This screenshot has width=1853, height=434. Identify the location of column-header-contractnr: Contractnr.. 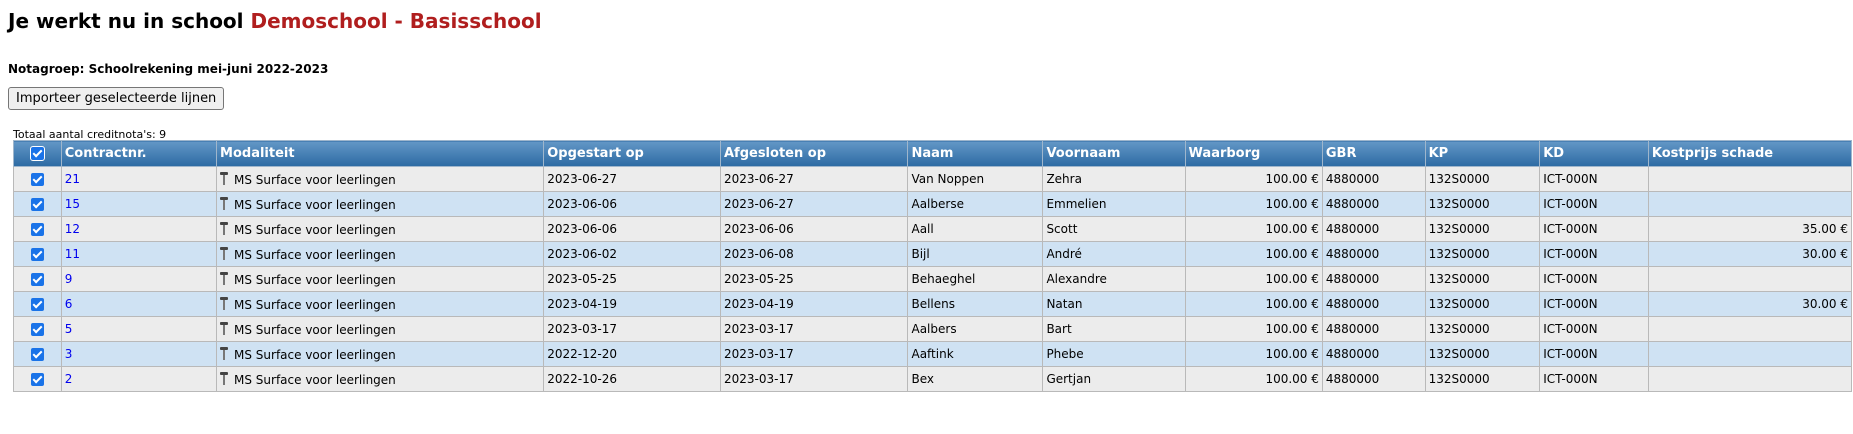
(139, 153).